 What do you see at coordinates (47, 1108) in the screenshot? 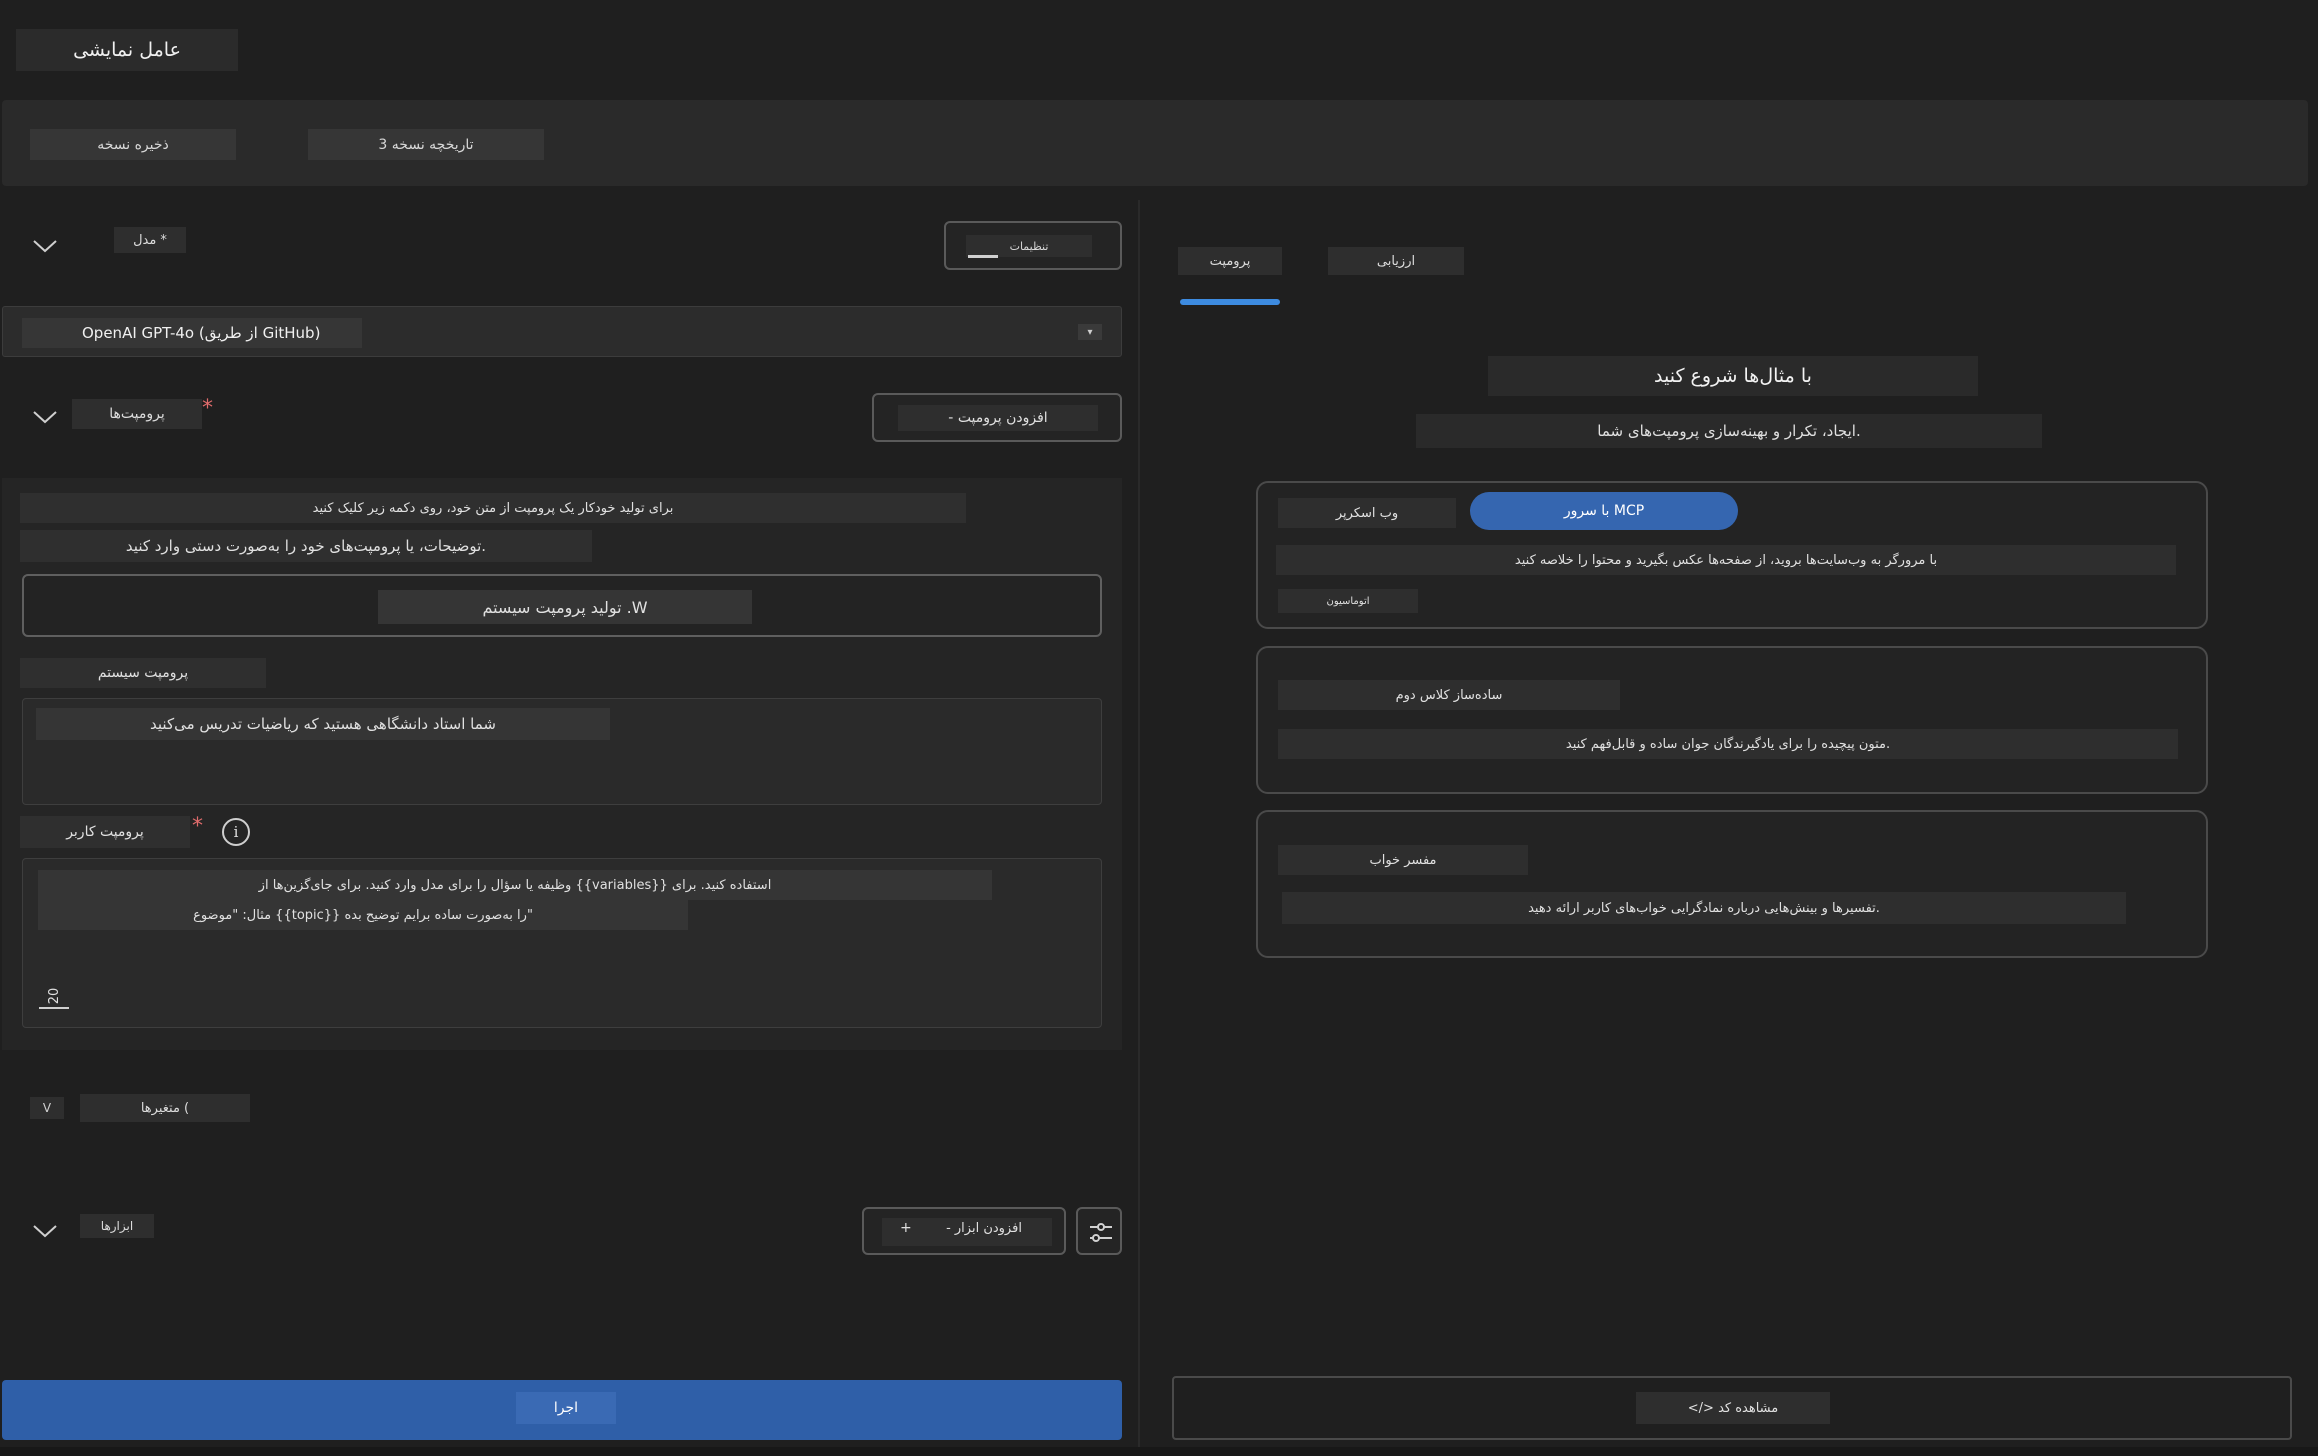
I see `variables-toggle: V` at bounding box center [47, 1108].